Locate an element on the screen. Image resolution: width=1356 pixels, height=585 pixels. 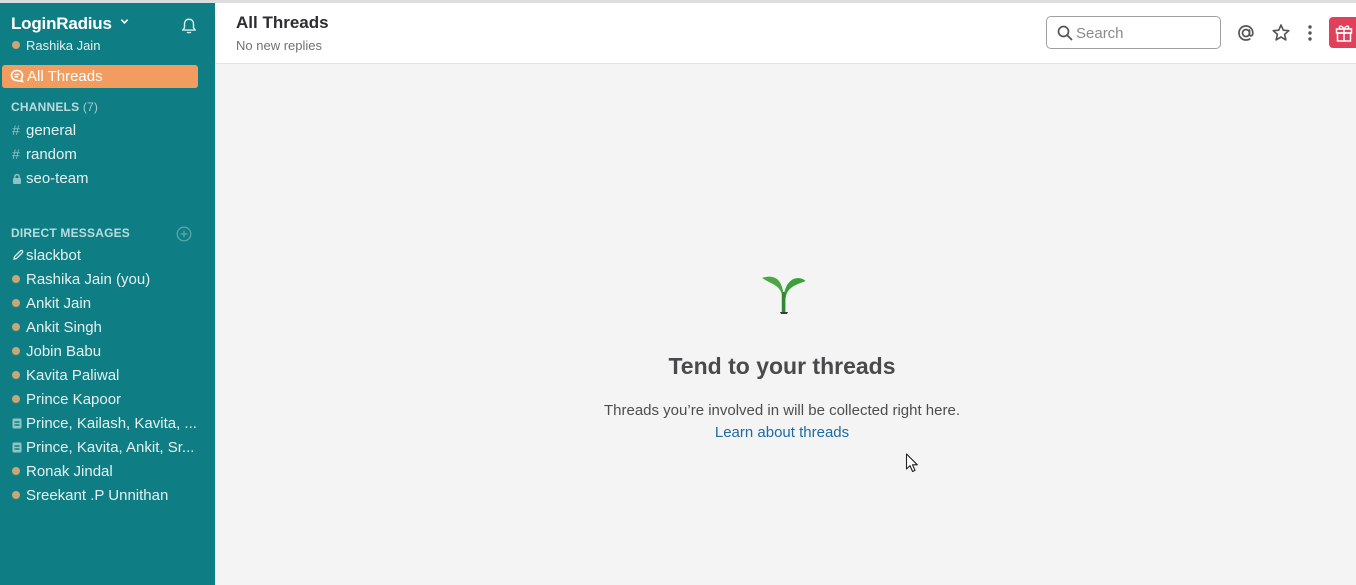
search-input is located at coordinates (1146, 33).